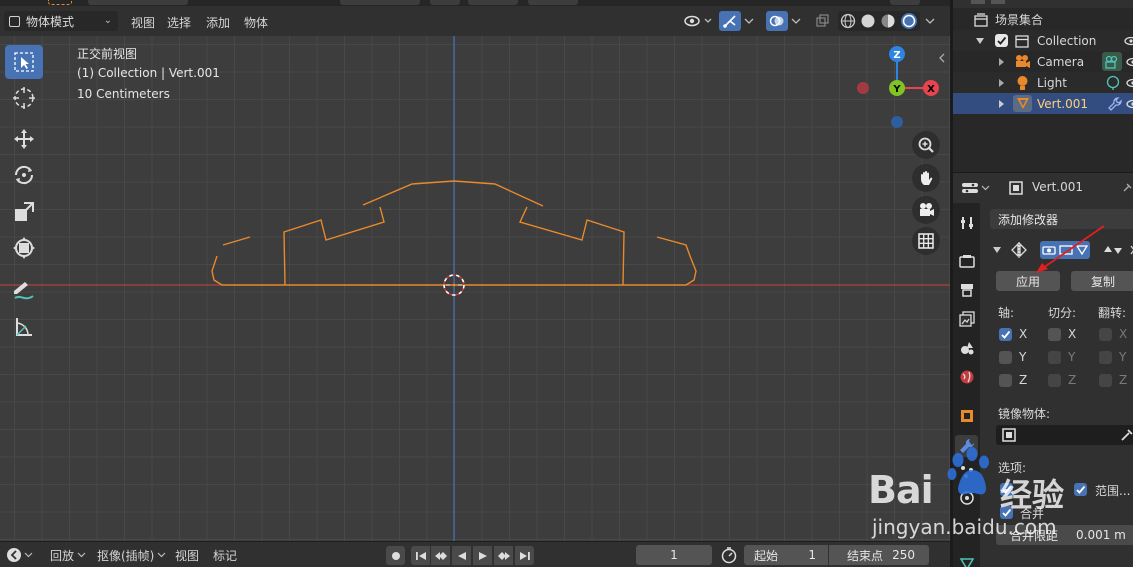 The height and width of the screenshot is (567, 1133). Describe the element at coordinates (524, 555) in the screenshot. I see `jump-end-button` at that location.